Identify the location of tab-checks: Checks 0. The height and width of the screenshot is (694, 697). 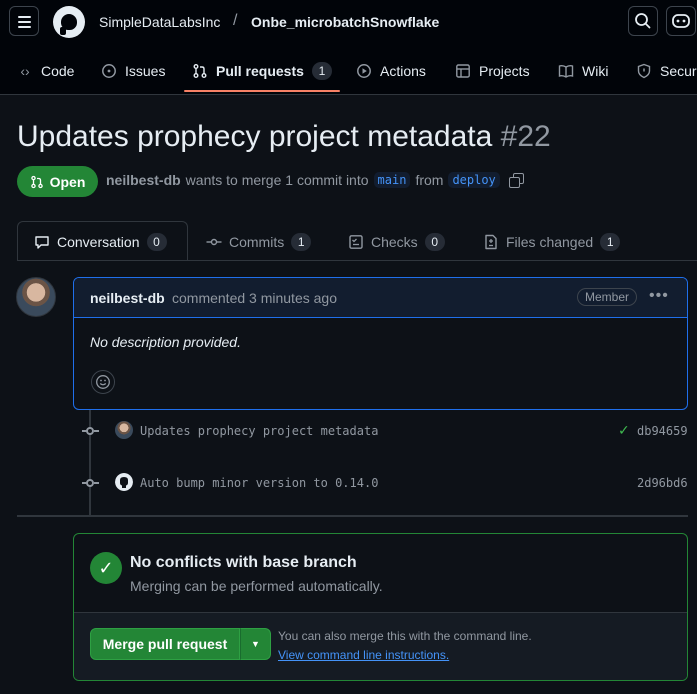
(396, 242).